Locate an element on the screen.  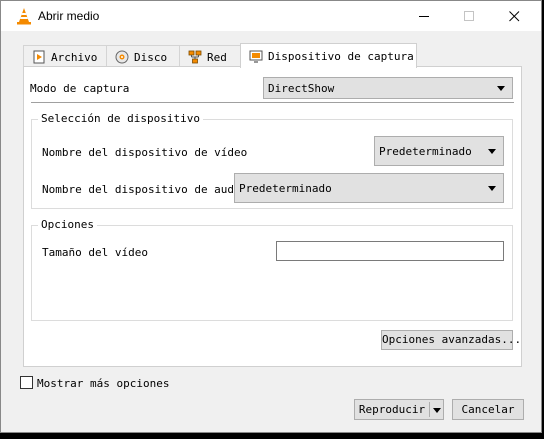
audio-device-select: Predeterminado is located at coordinates (369, 188).